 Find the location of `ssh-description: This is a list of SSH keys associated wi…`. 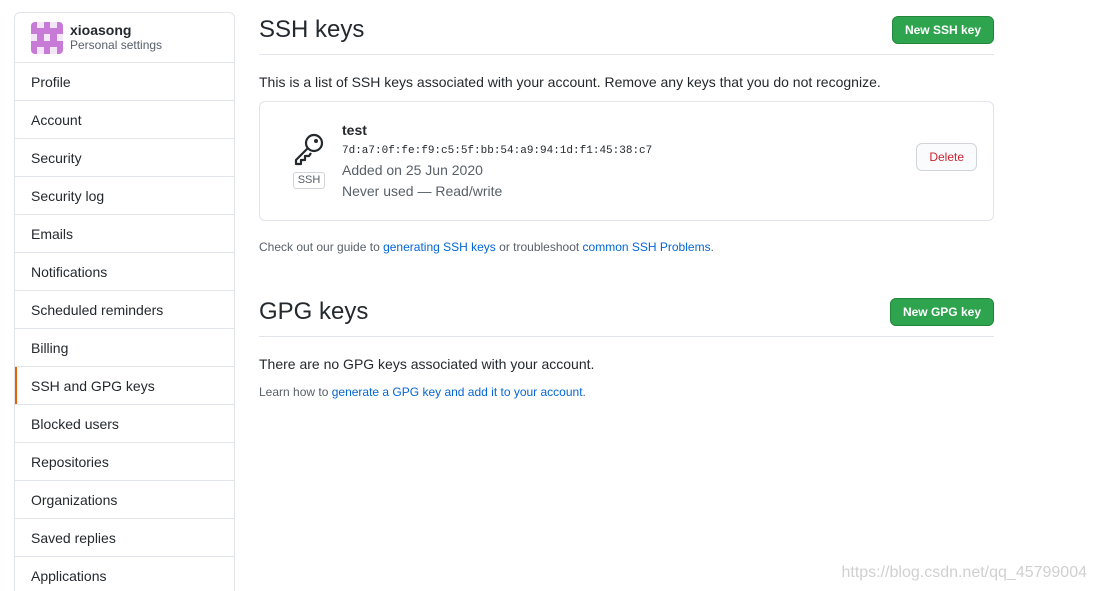

ssh-description: This is a list of SSH keys associated wi… is located at coordinates (570, 82).